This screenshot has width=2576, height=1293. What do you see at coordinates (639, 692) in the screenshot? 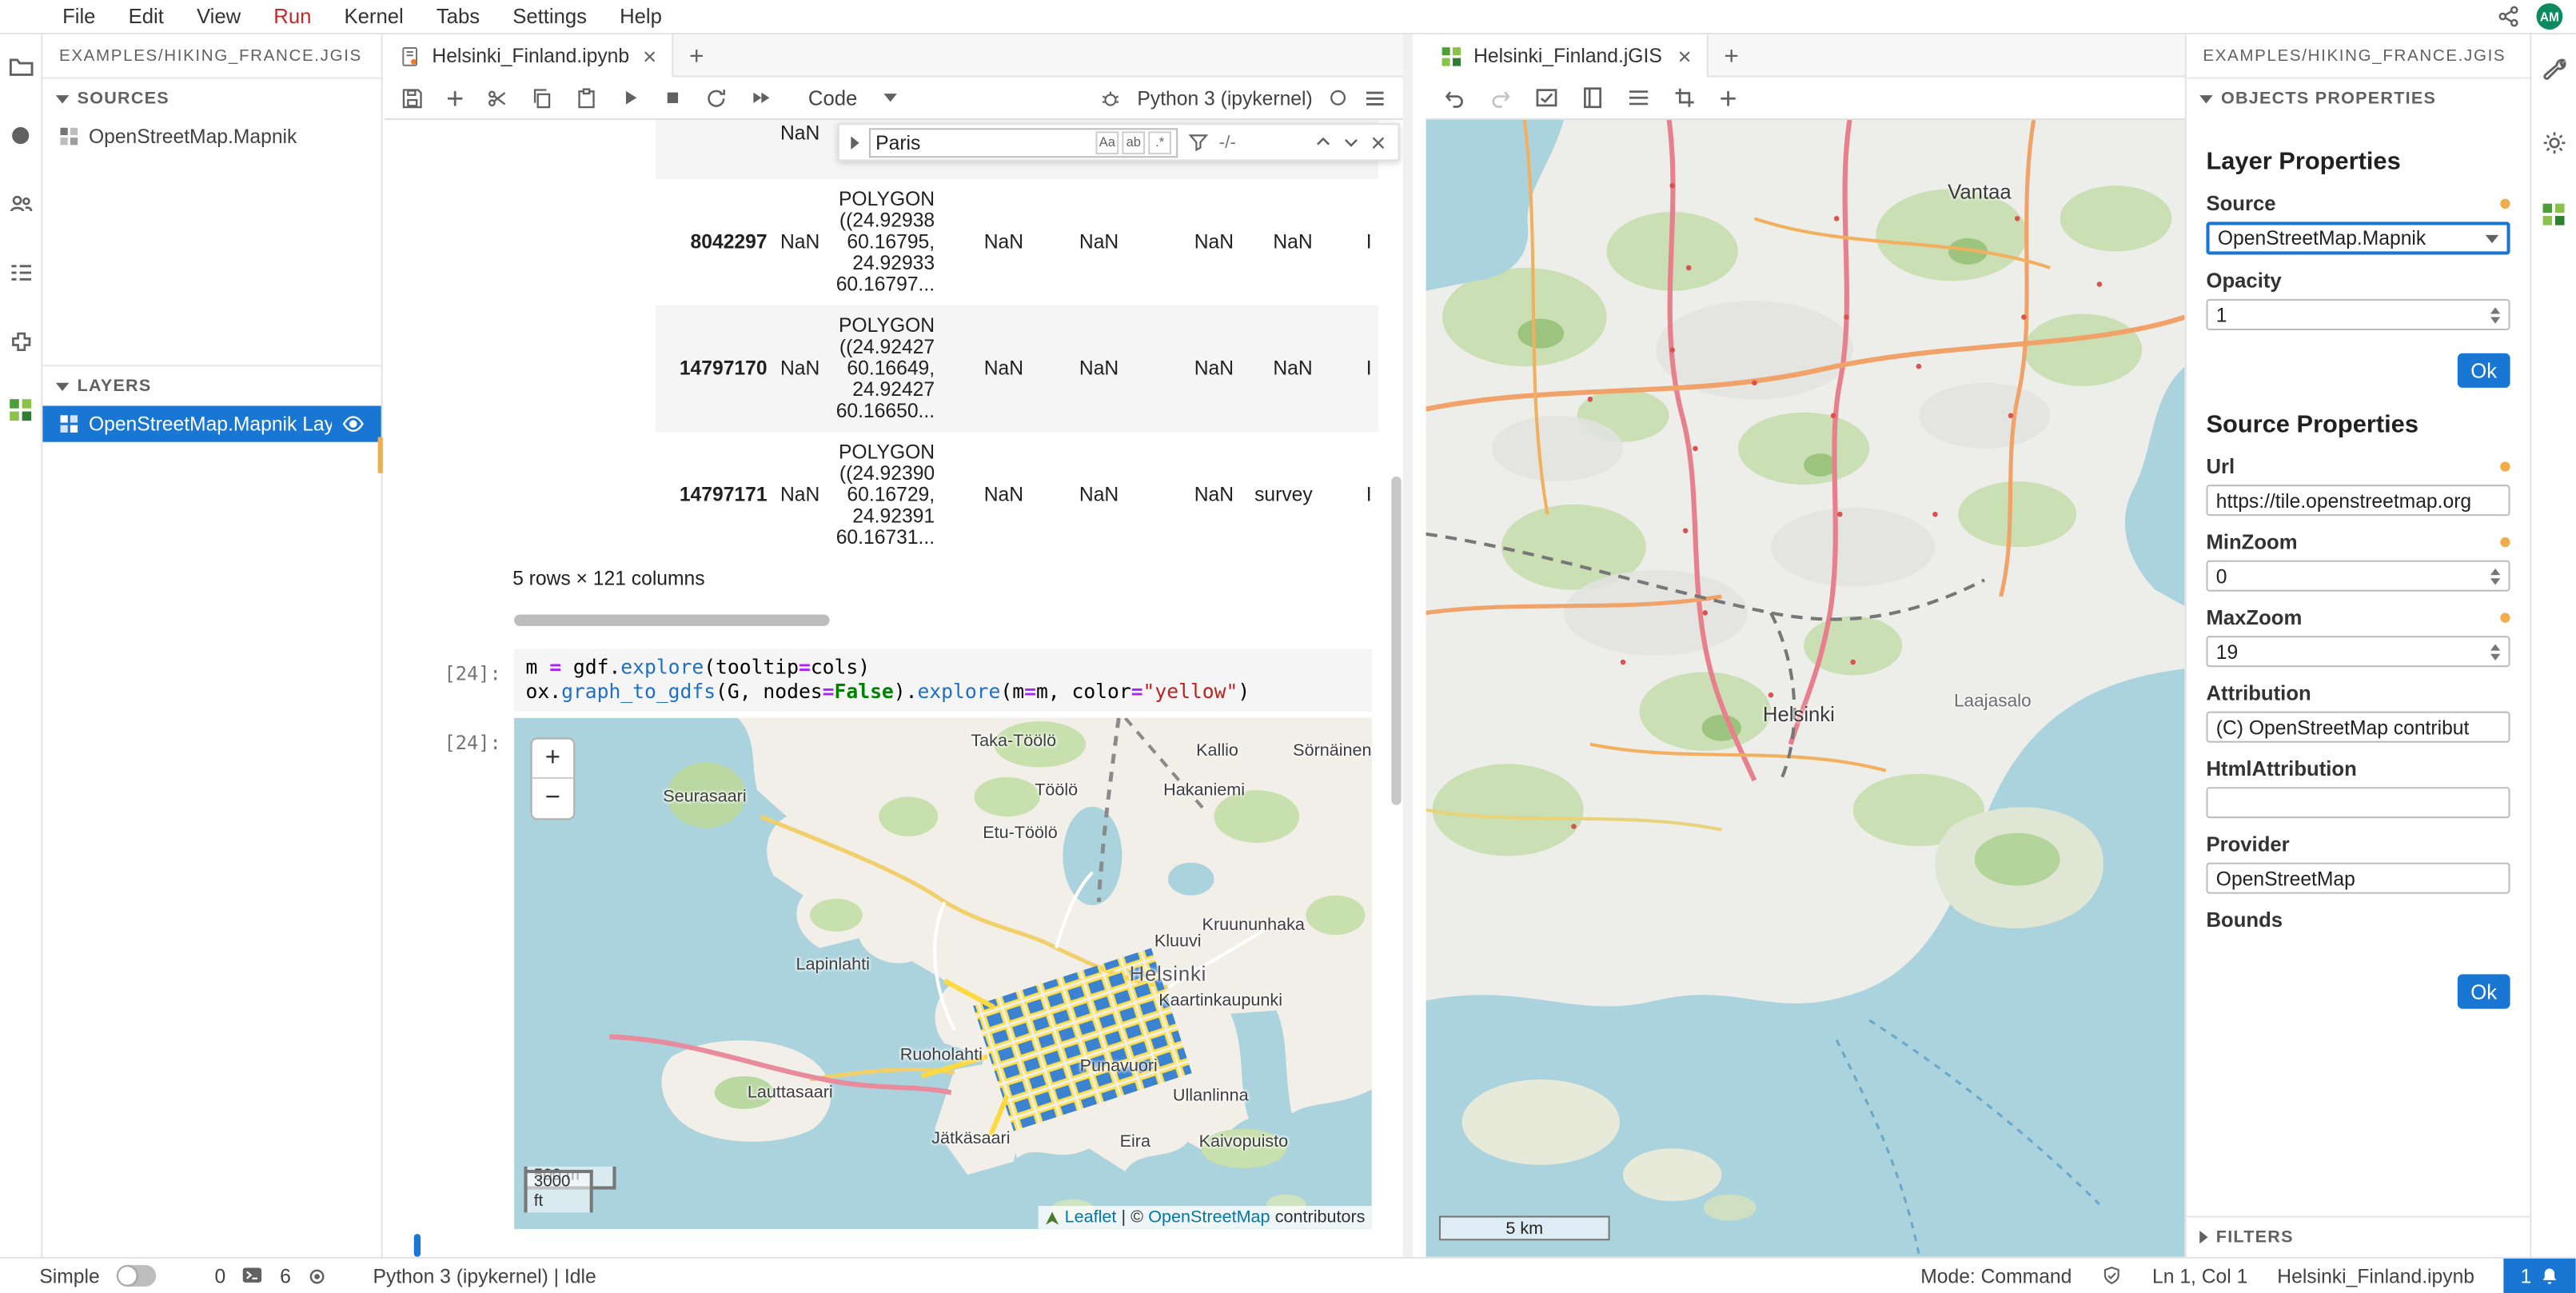
I see `code-token: graph_to_gdfs` at bounding box center [639, 692].